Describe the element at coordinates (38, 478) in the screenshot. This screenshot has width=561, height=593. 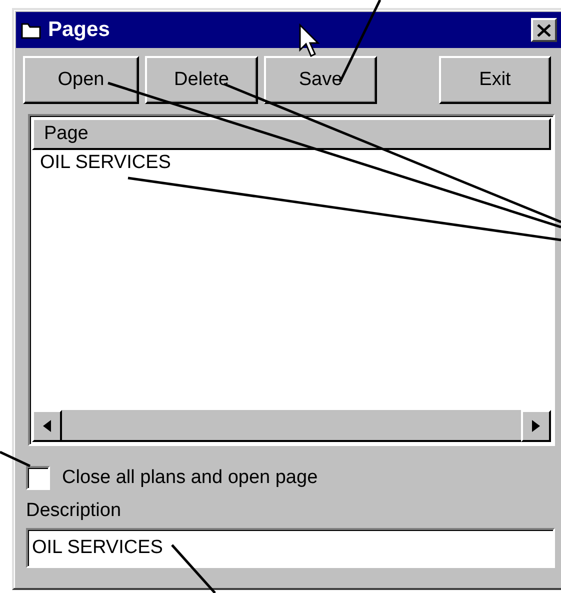
I see `checkbox` at that location.